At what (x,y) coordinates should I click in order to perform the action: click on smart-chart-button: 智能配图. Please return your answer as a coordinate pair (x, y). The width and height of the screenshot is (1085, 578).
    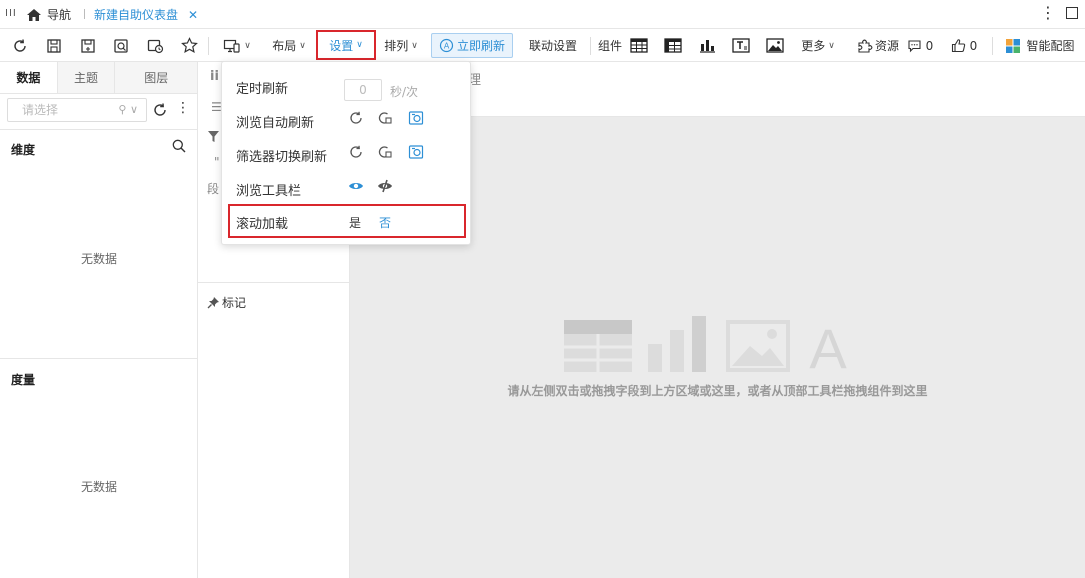
    Looking at the image, I should click on (1040, 45).